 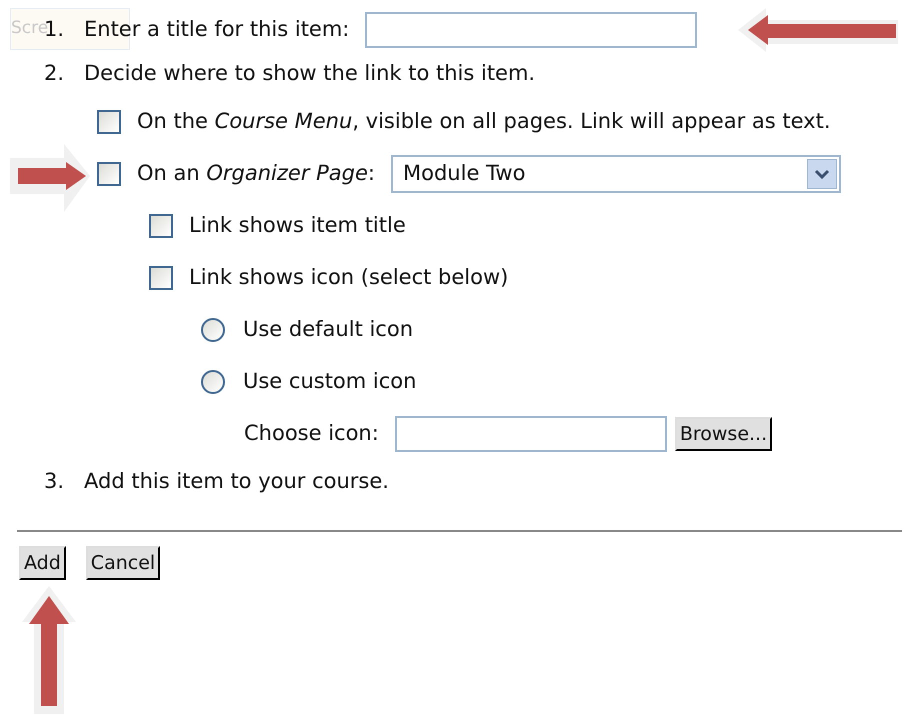 What do you see at coordinates (822, 174) in the screenshot?
I see `dropdown-icon` at bounding box center [822, 174].